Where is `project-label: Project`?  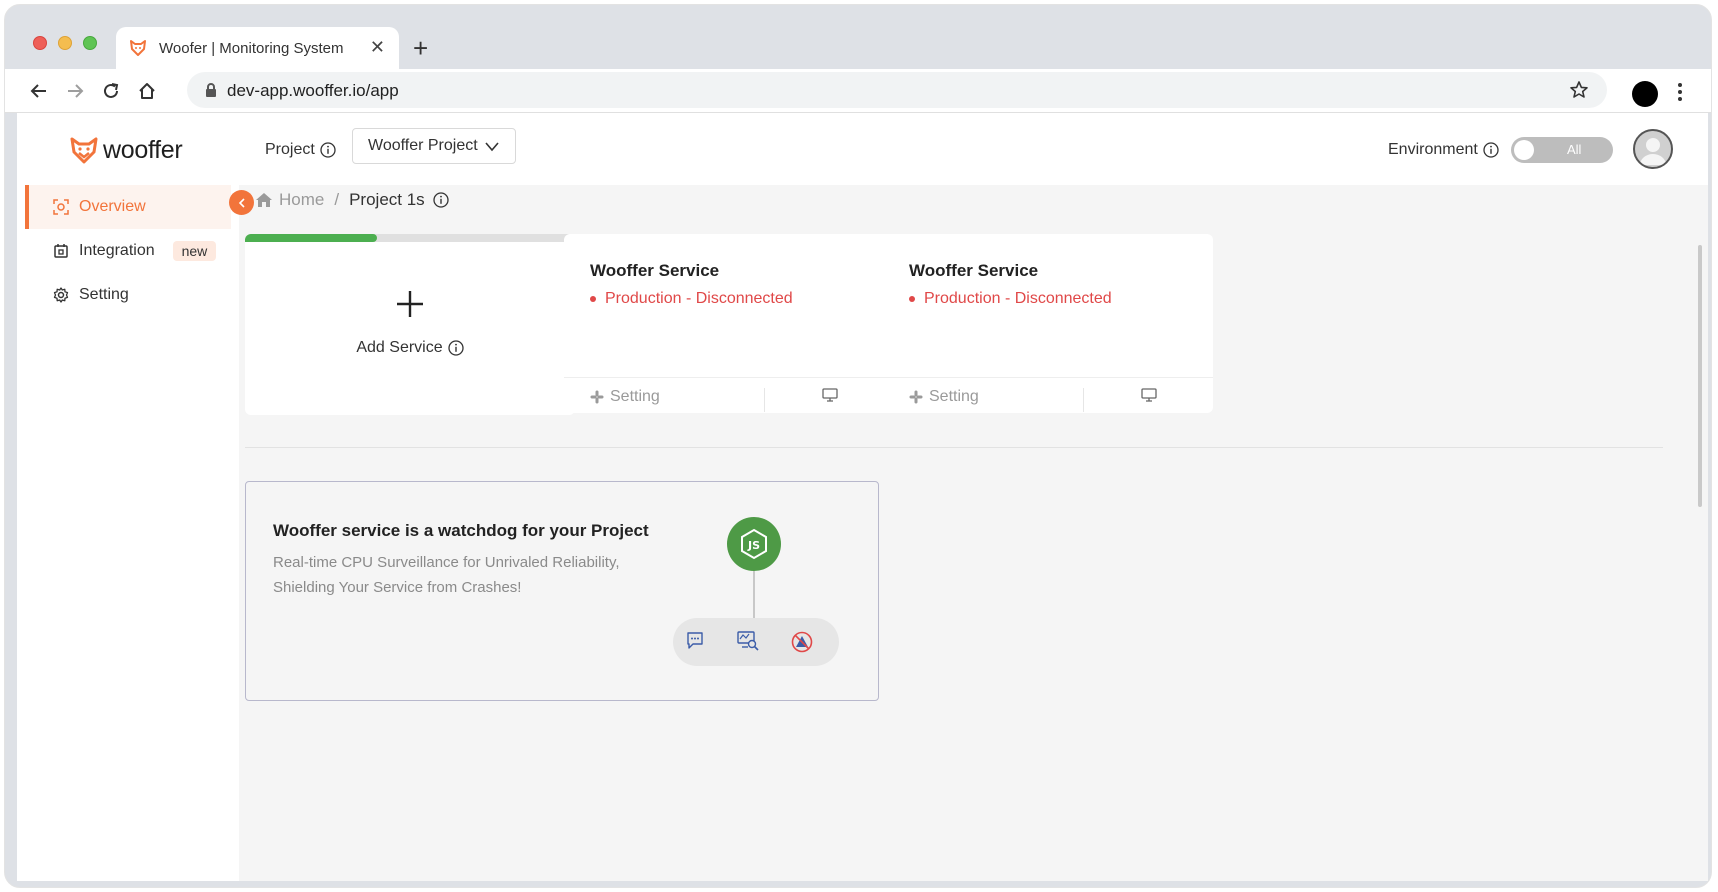
project-label: Project is located at coordinates (300, 150).